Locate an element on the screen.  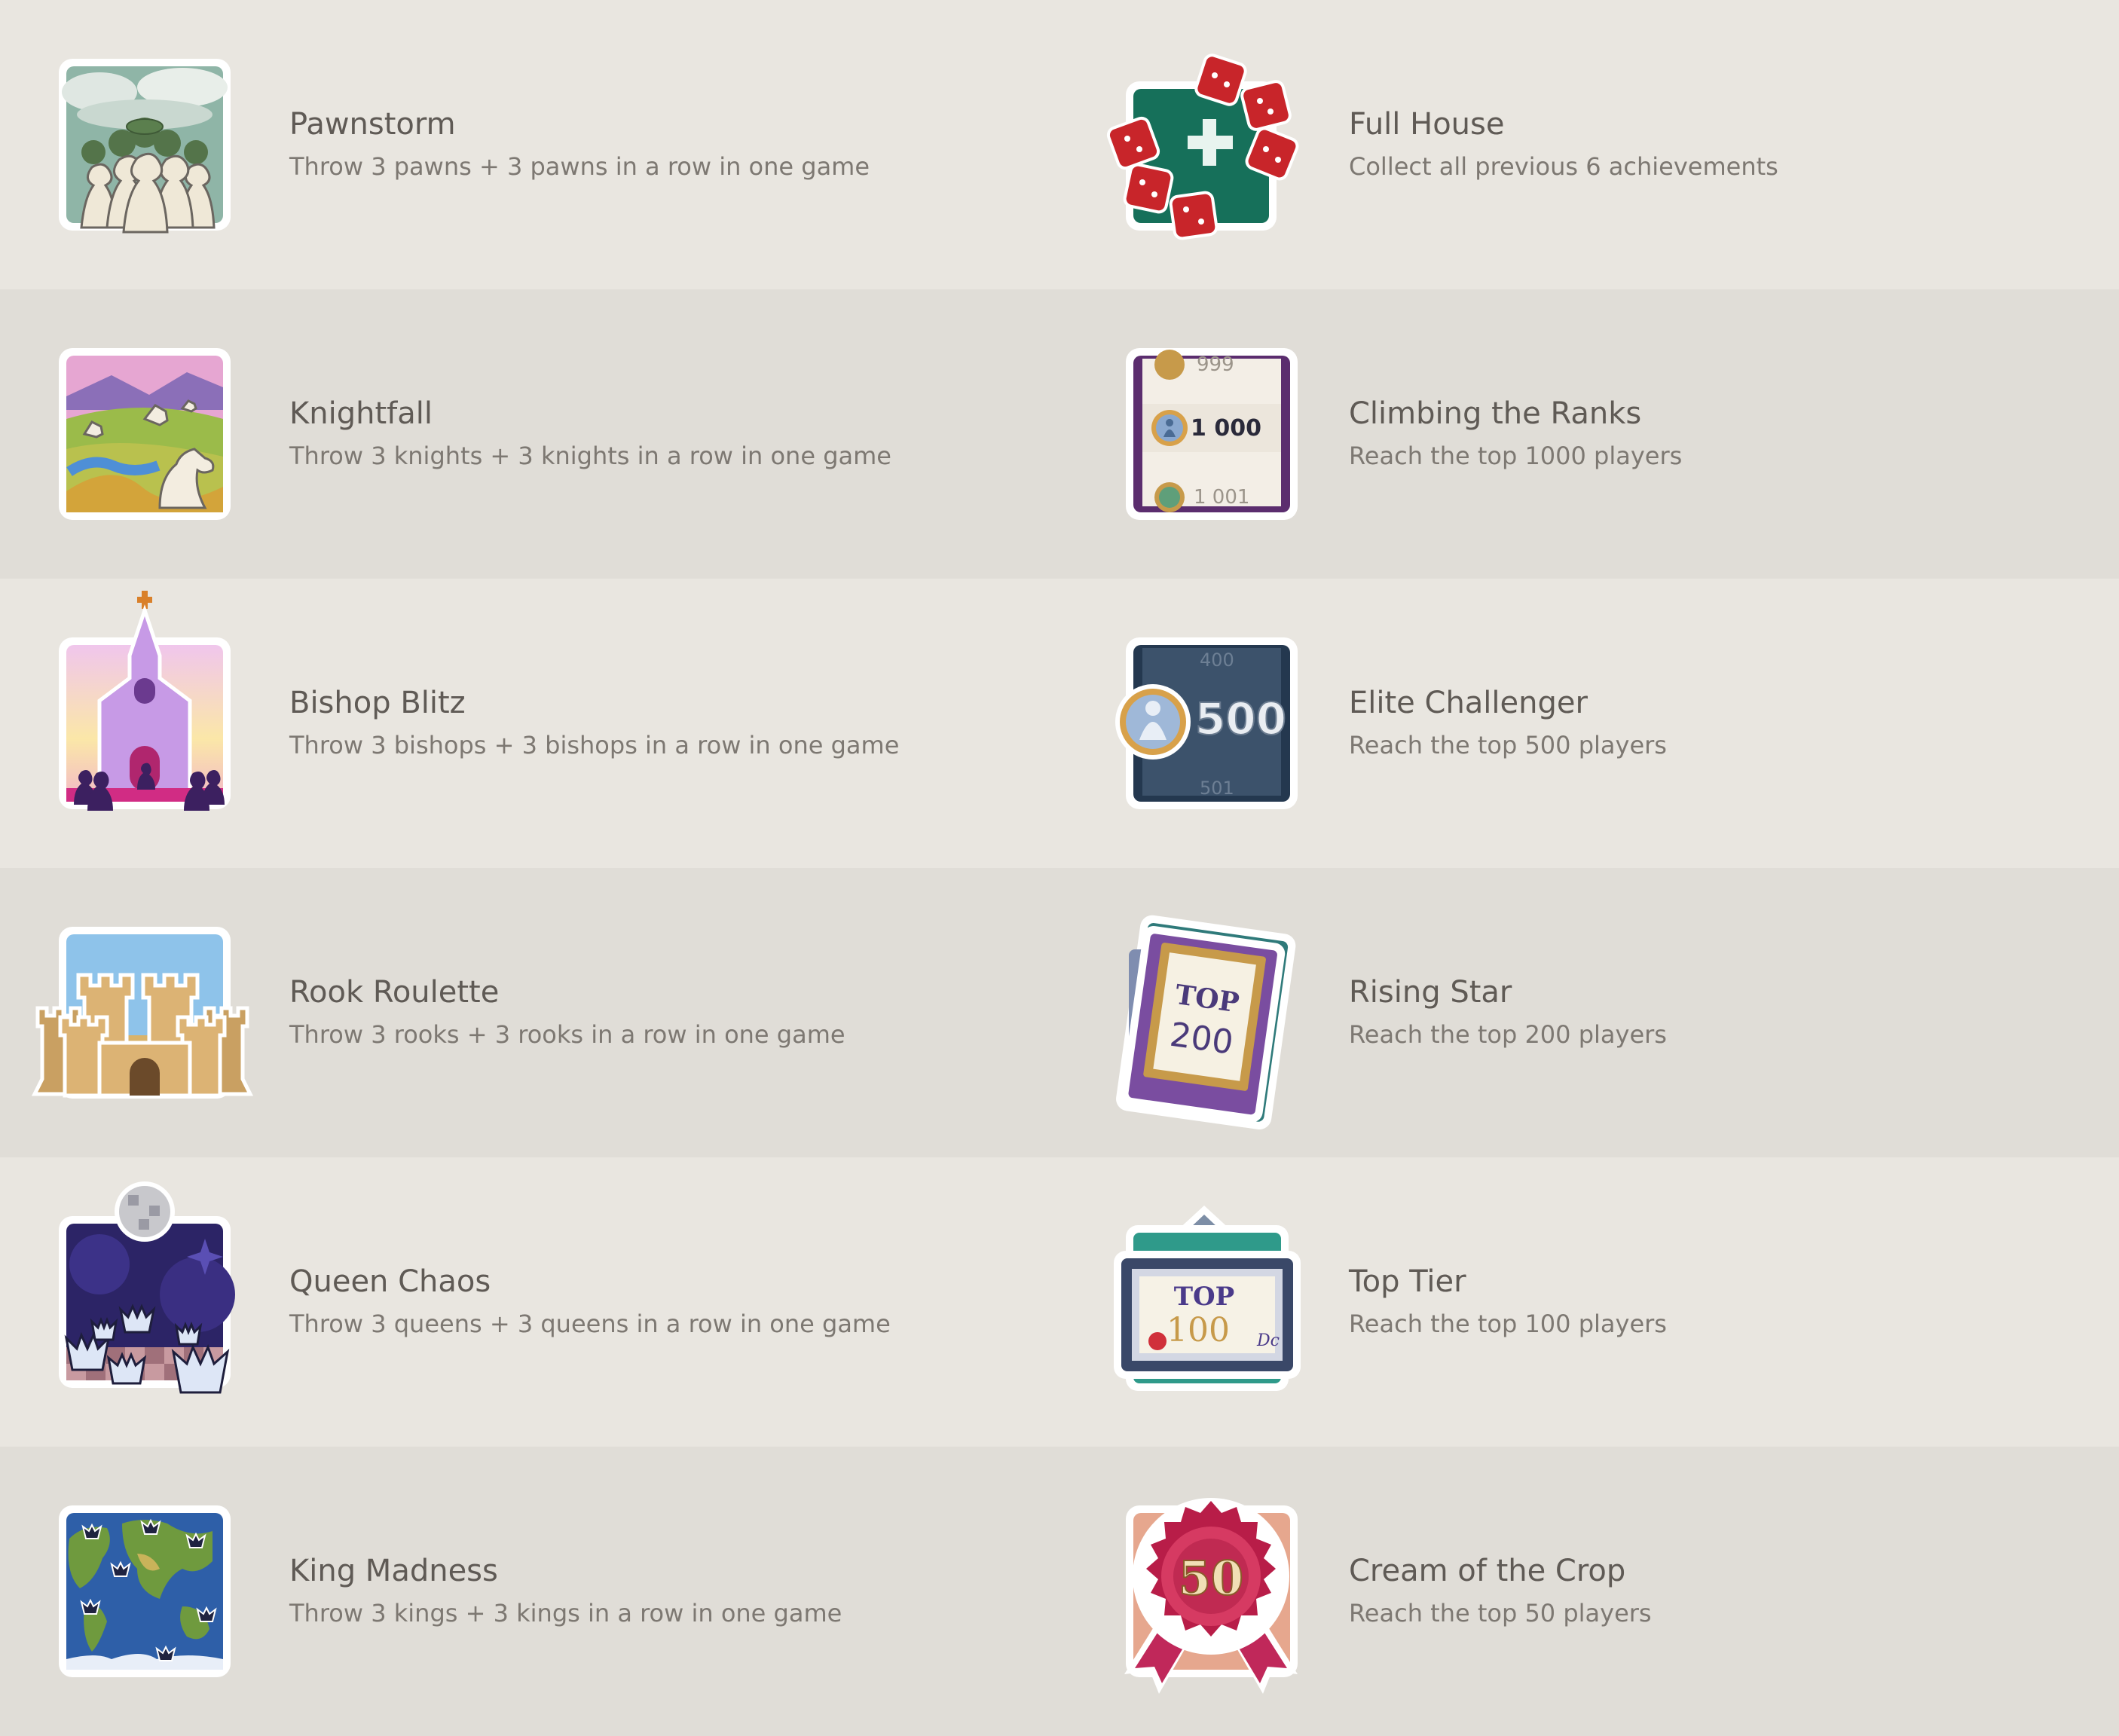
queen-disco-icon is located at coordinates (144, 1287).